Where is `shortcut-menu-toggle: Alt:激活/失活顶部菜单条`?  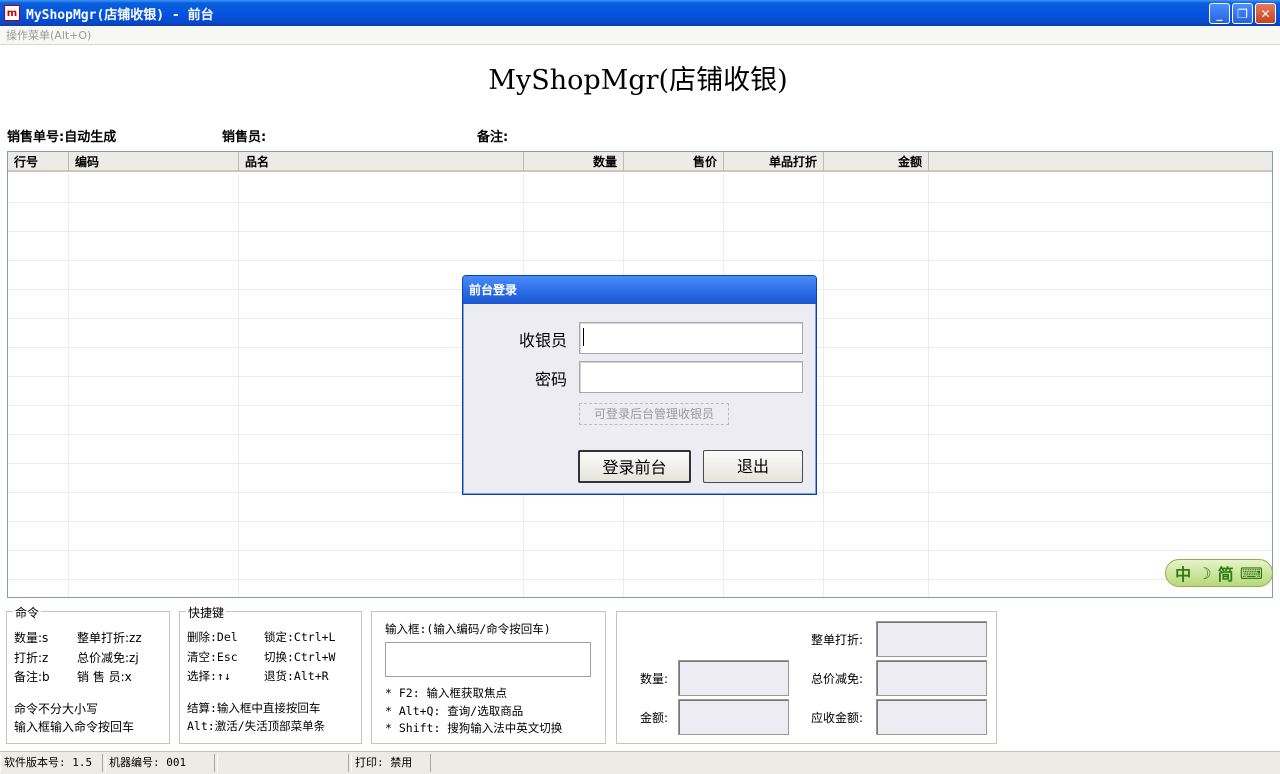 shortcut-menu-toggle: Alt:激活/失活顶部菜单条 is located at coordinates (256, 726).